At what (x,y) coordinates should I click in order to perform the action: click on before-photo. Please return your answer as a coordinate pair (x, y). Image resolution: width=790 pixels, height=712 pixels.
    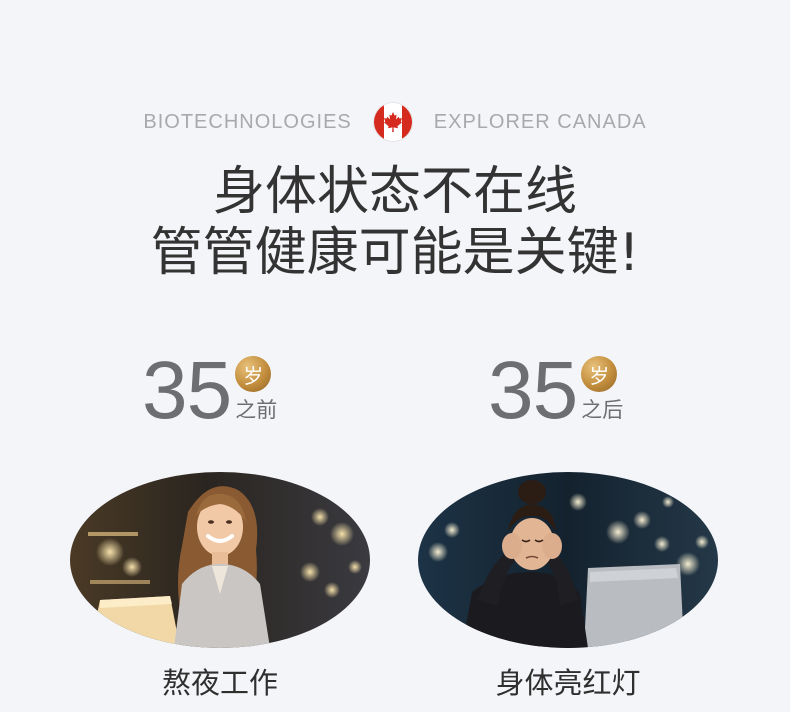
    Looking at the image, I should click on (220, 560).